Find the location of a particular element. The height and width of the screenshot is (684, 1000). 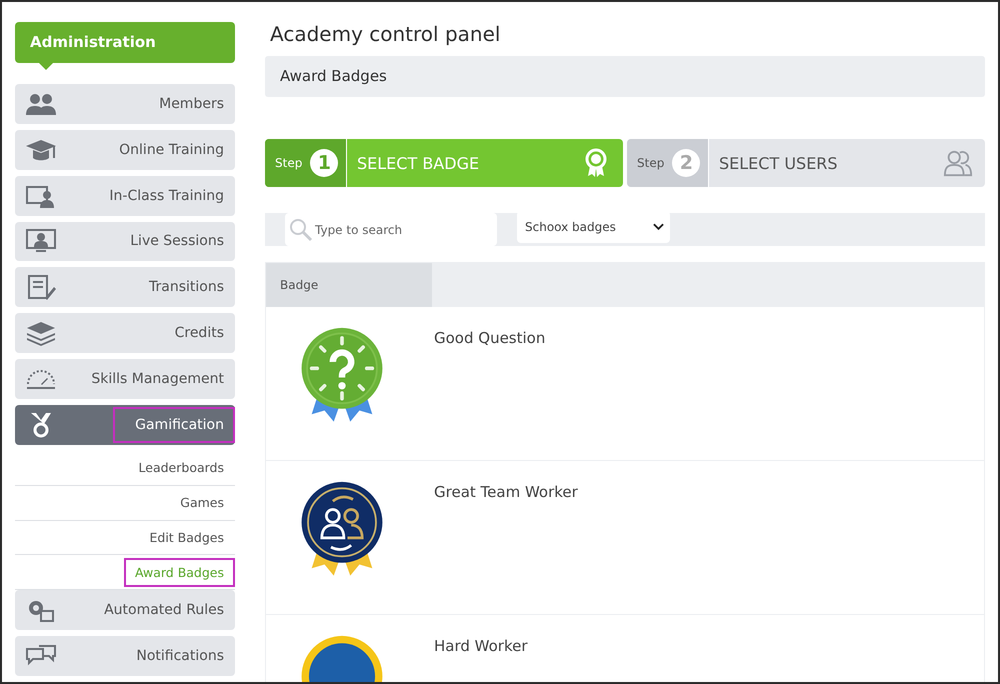

sidebar-item: In-Class Training is located at coordinates (125, 196).